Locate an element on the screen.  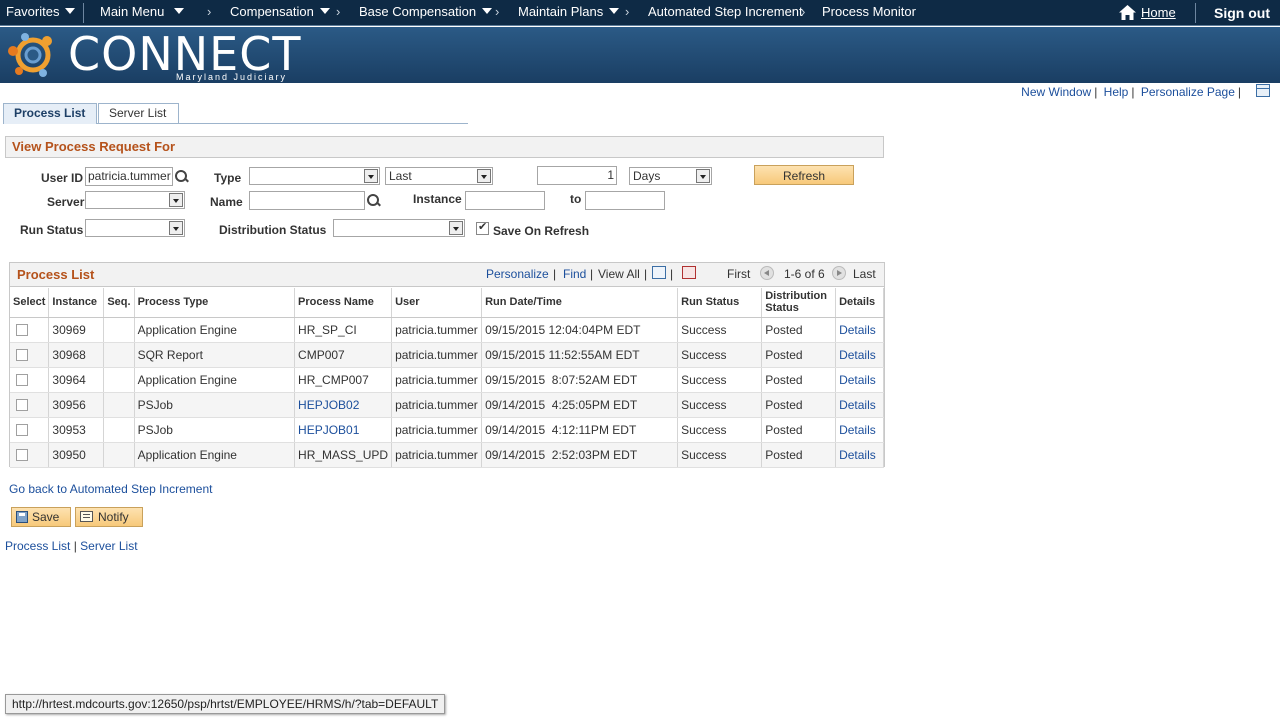
breadcrumb-maintain-plans: Maintain Plans is located at coordinates (569, 11).